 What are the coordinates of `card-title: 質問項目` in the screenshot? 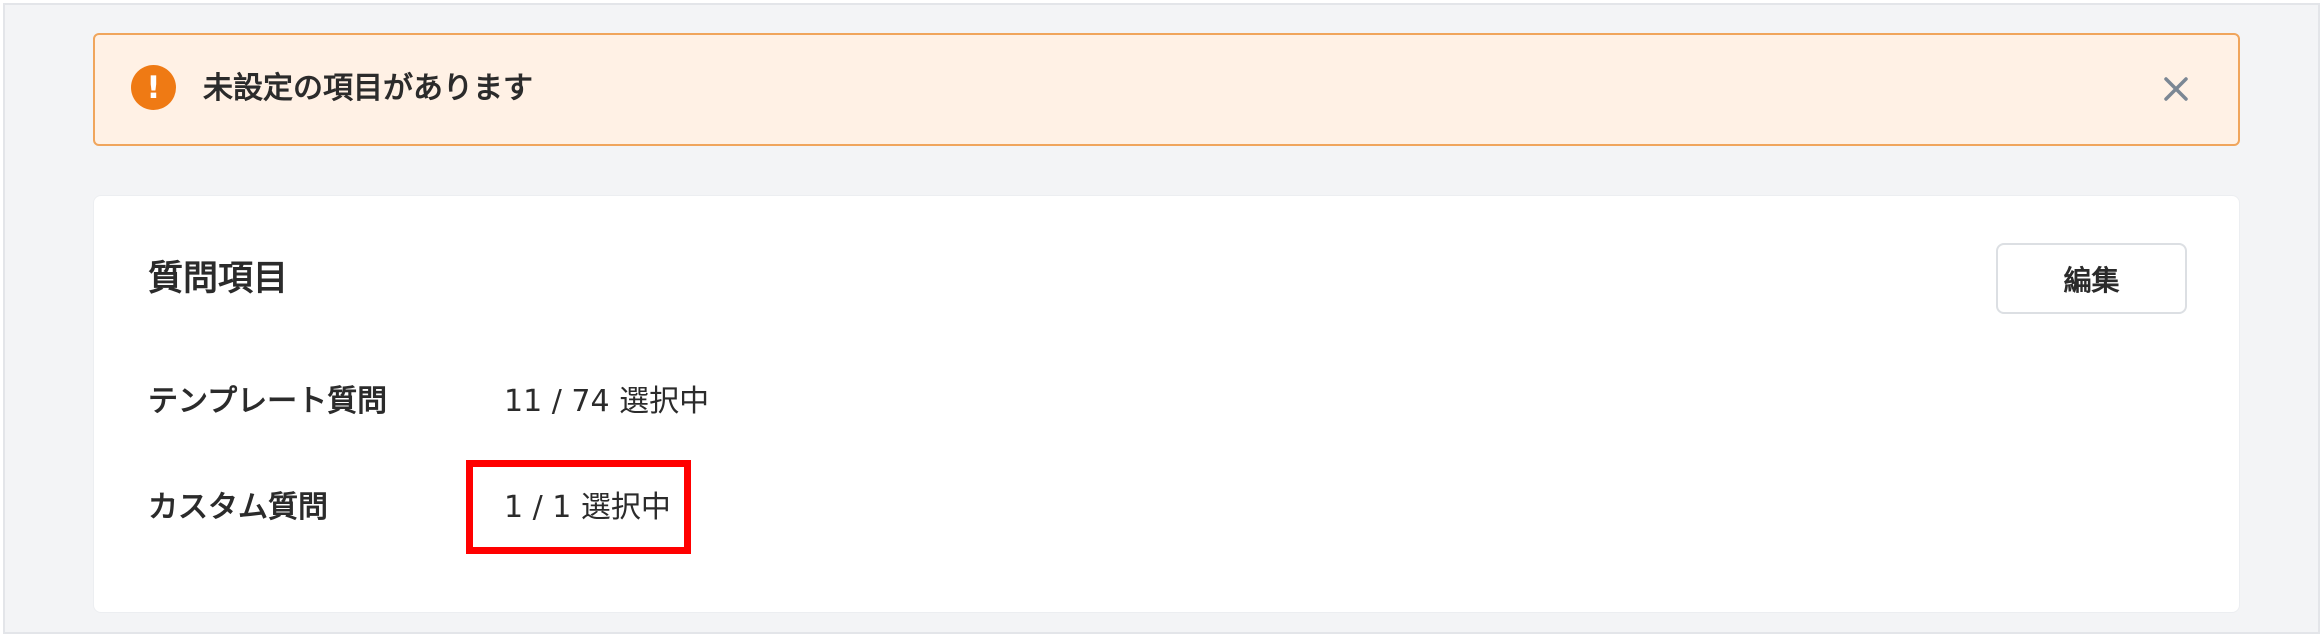 It's located at (218, 279).